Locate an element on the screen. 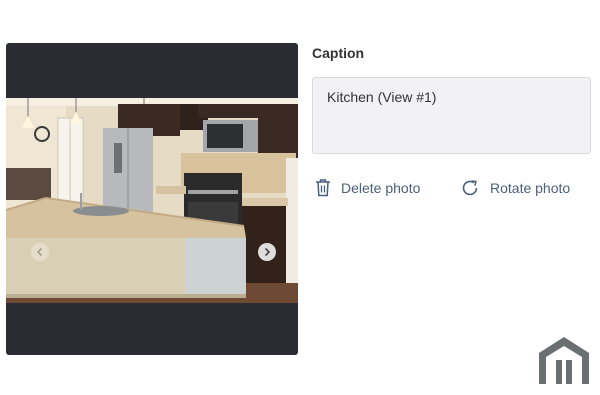  chevron-left-icon is located at coordinates (39, 252).